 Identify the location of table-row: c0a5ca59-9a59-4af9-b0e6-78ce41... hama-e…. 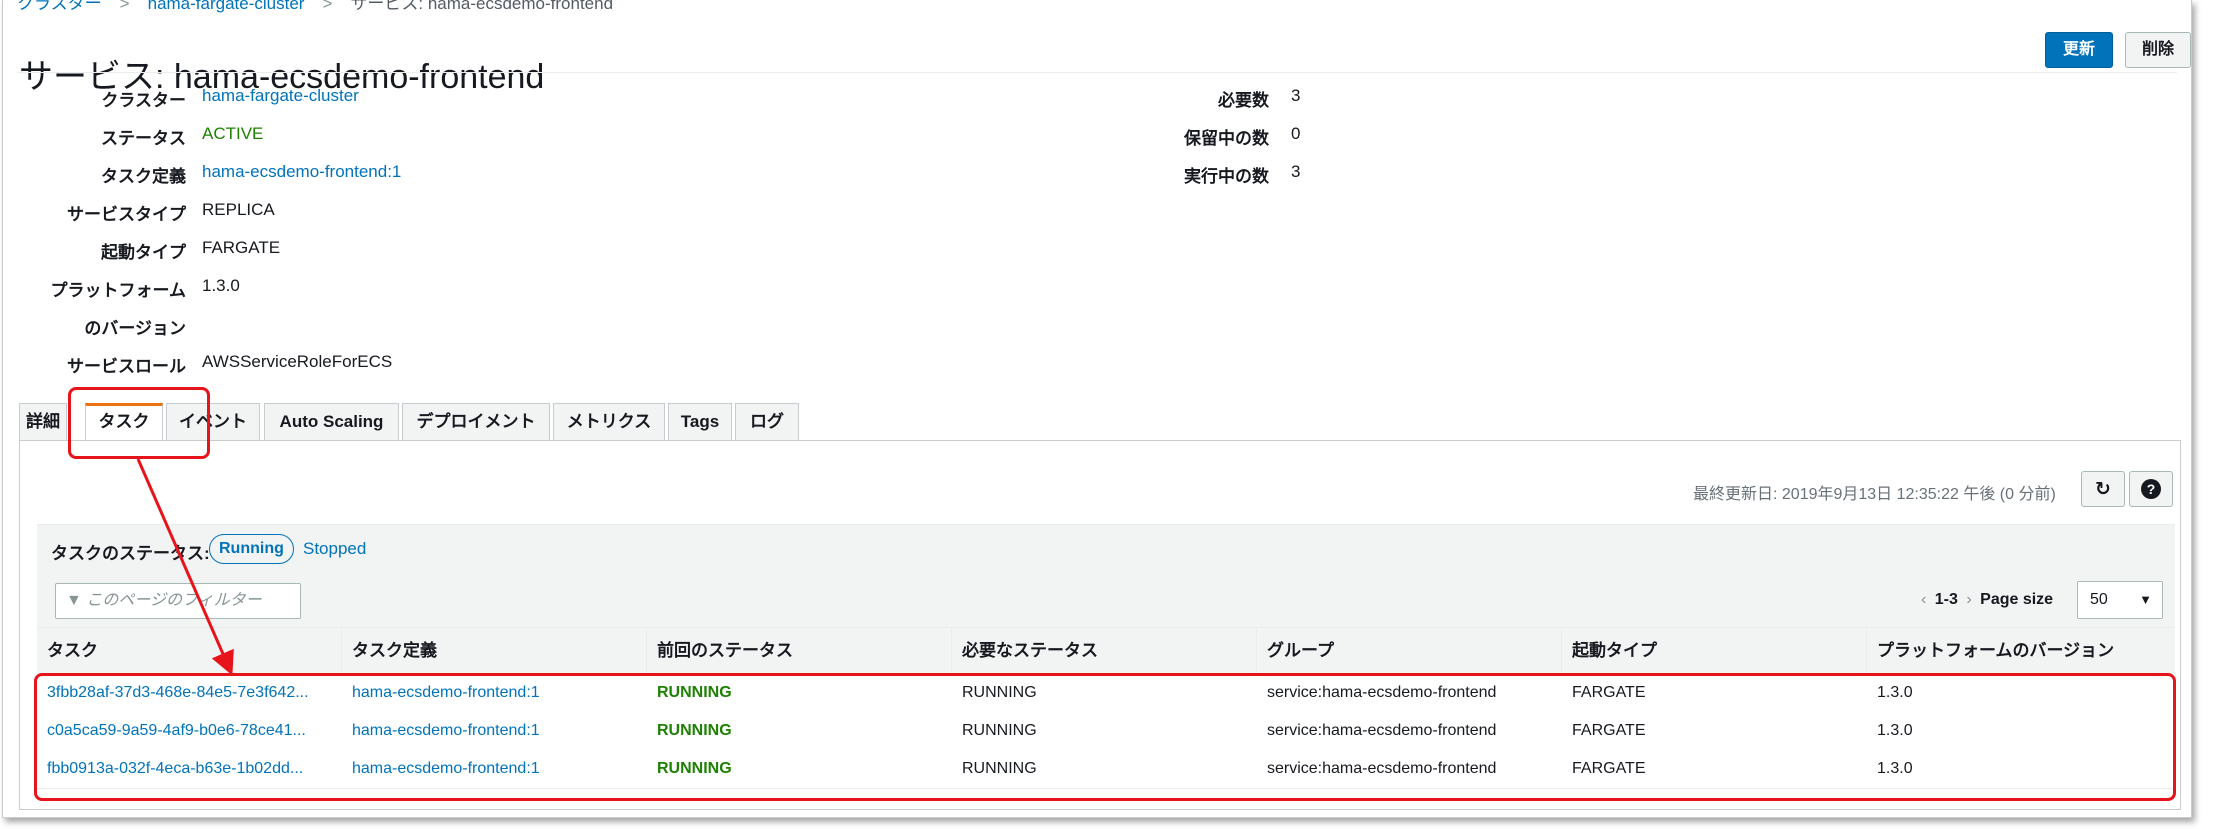
(1106, 731).